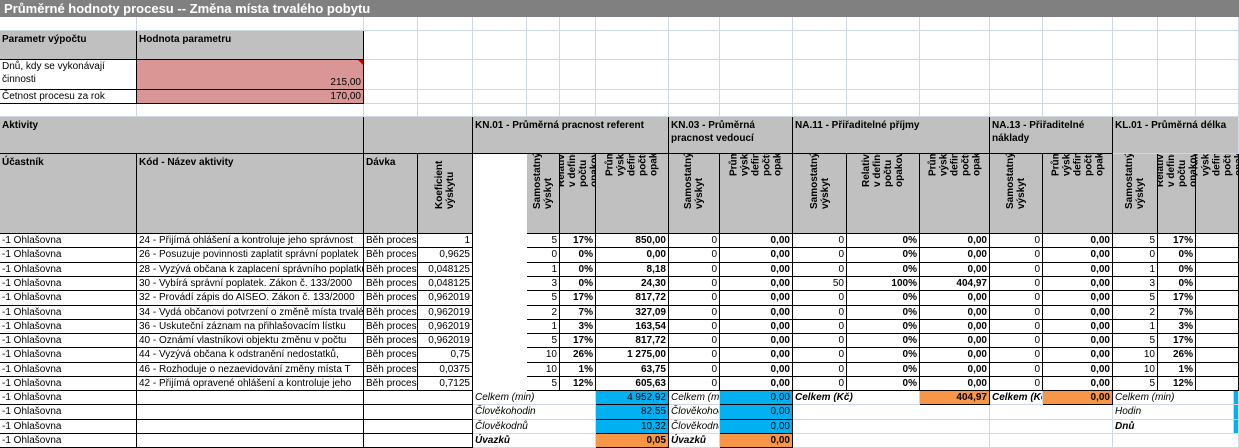 The image size is (1239, 448). I want to click on value-cell: 1 275,00, so click(632, 355).